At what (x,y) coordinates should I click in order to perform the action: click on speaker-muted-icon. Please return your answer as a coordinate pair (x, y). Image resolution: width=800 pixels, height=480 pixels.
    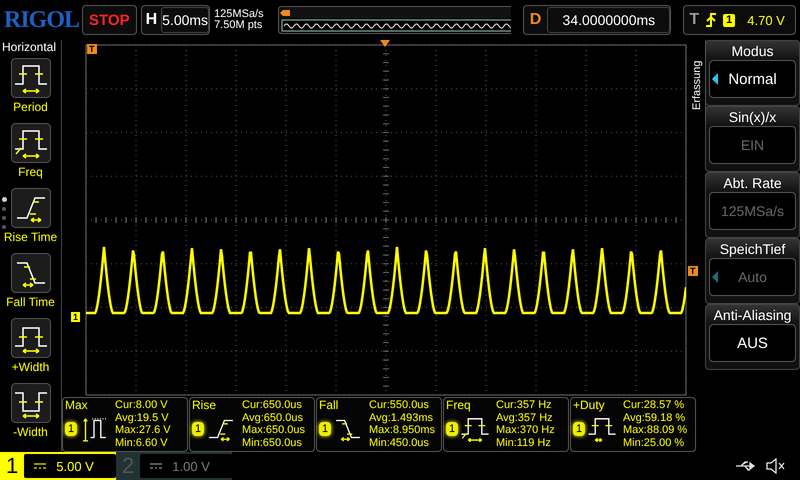
    Looking at the image, I should click on (776, 466).